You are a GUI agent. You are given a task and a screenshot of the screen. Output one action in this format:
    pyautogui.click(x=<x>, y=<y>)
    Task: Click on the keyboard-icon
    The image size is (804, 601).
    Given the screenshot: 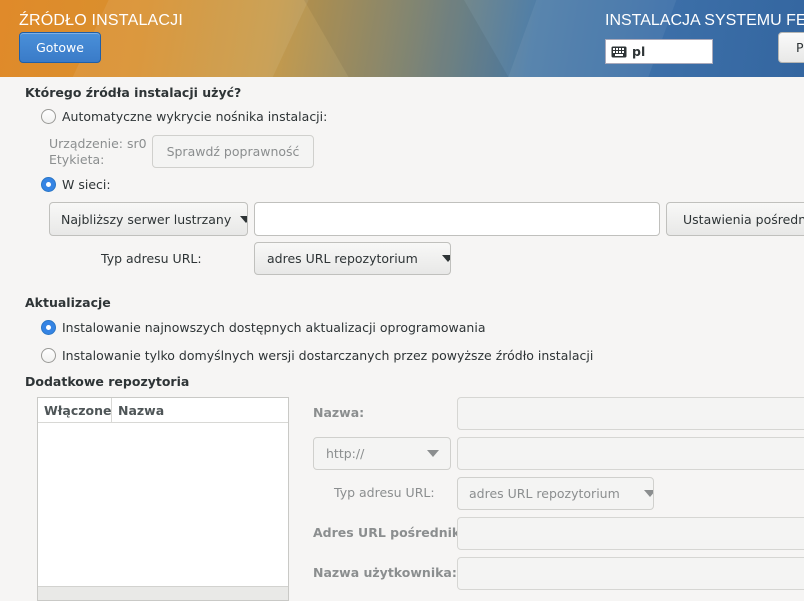 What is the action you would take?
    pyautogui.click(x=619, y=52)
    